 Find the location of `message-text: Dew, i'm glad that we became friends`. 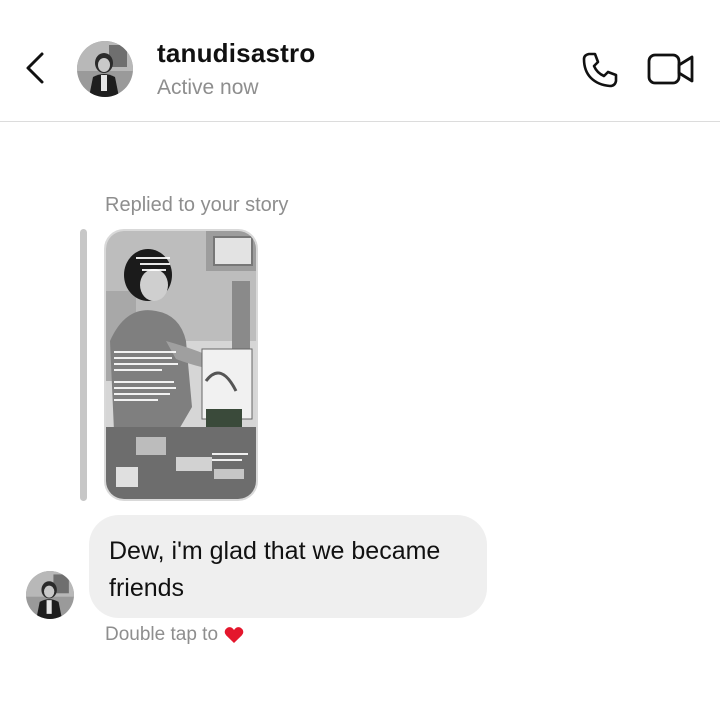

message-text: Dew, i'm glad that we became friends is located at coordinates (275, 569).